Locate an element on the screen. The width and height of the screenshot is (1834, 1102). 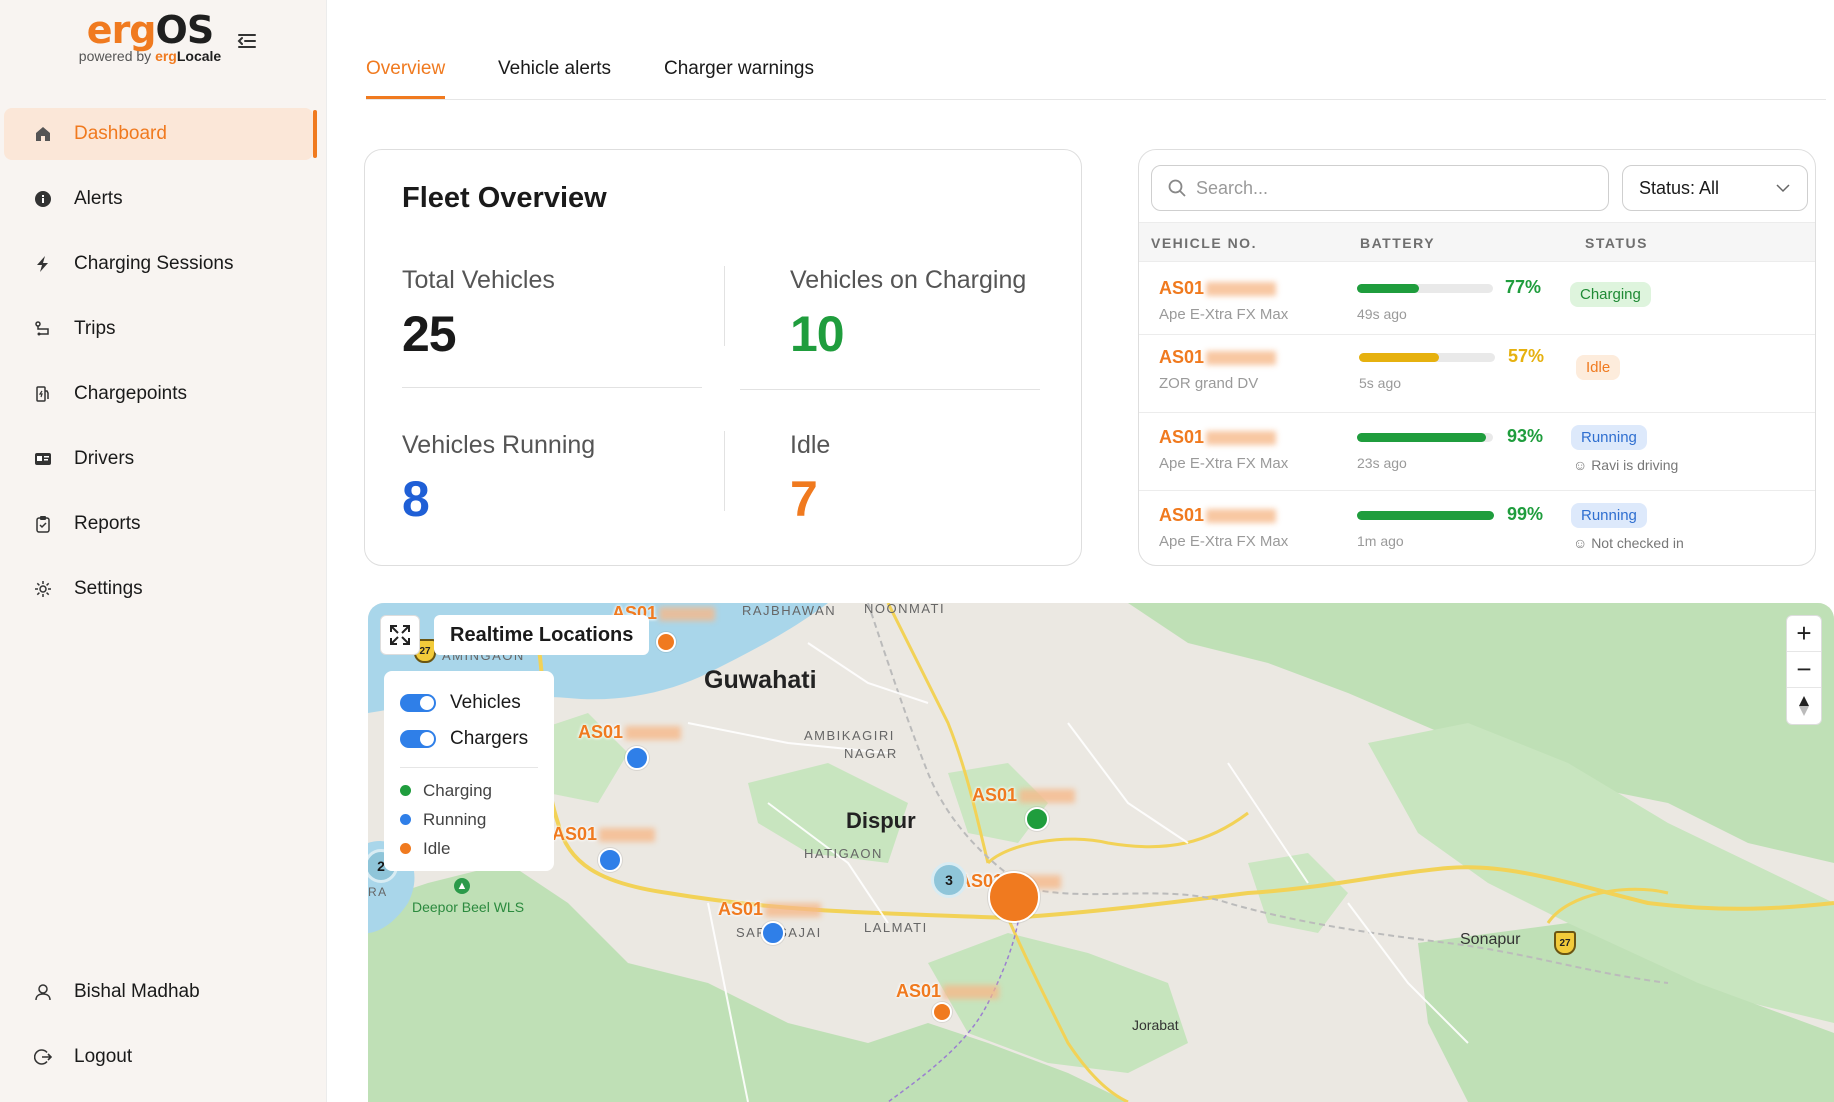
zoom-controls: + − is located at coordinates (1804, 670).